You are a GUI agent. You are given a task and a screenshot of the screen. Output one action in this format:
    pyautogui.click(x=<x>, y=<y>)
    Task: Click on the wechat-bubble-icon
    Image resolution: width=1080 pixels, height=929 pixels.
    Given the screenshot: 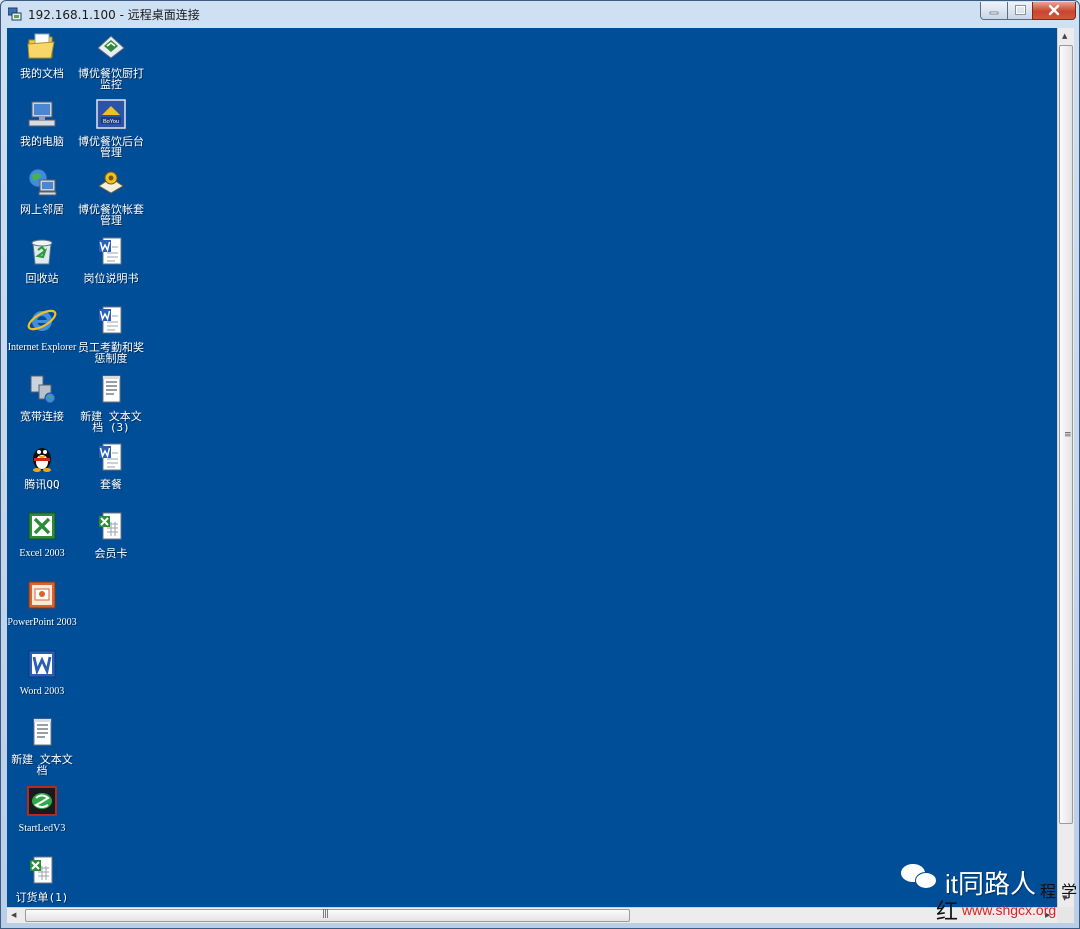 What is the action you would take?
    pyautogui.click(x=926, y=880)
    